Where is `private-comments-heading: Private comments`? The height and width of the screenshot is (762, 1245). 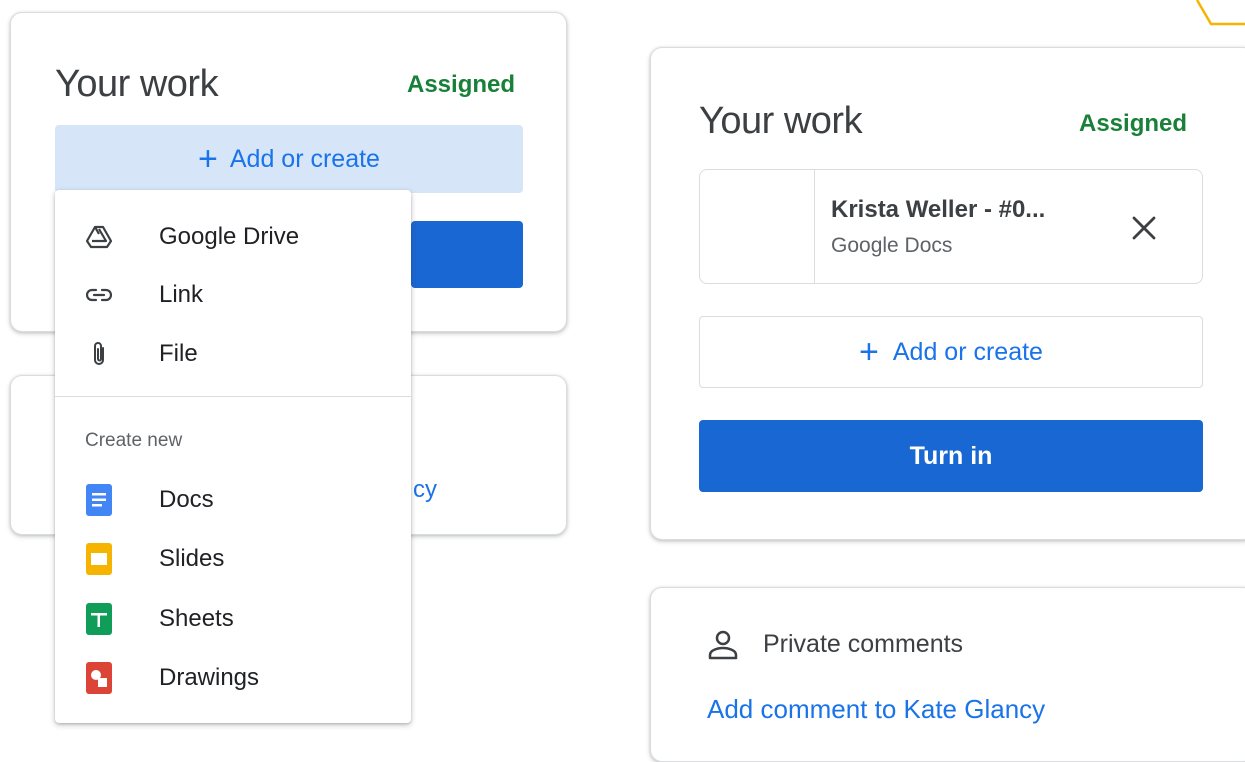
private-comments-heading: Private comments is located at coordinates (863, 644).